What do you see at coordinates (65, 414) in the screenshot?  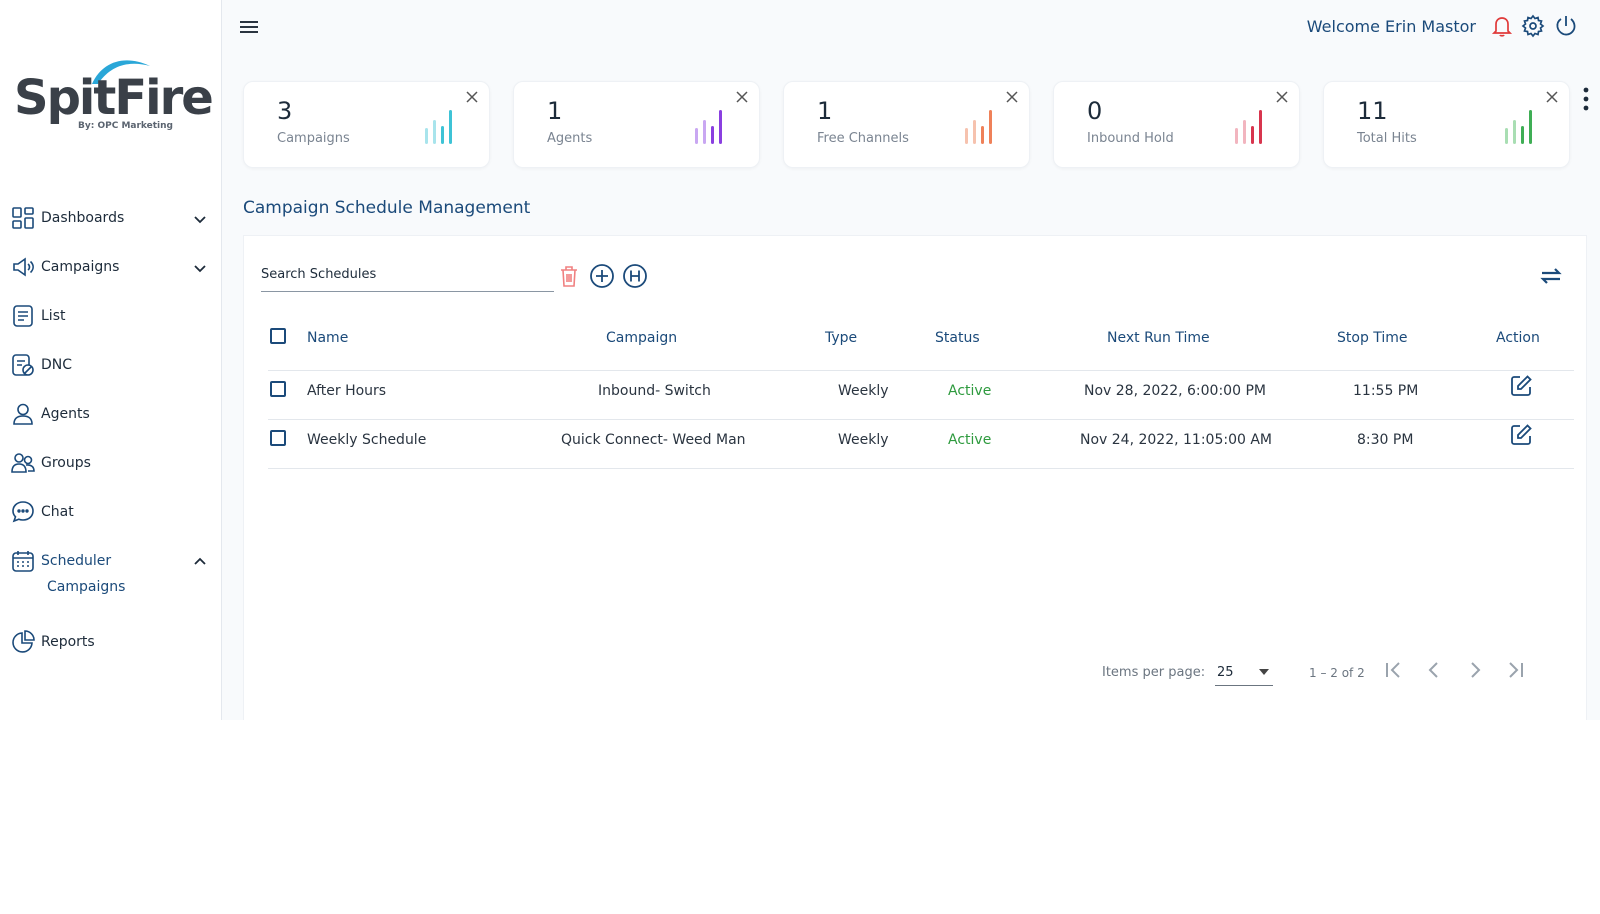 I see `sidebar-item-label: Agents` at bounding box center [65, 414].